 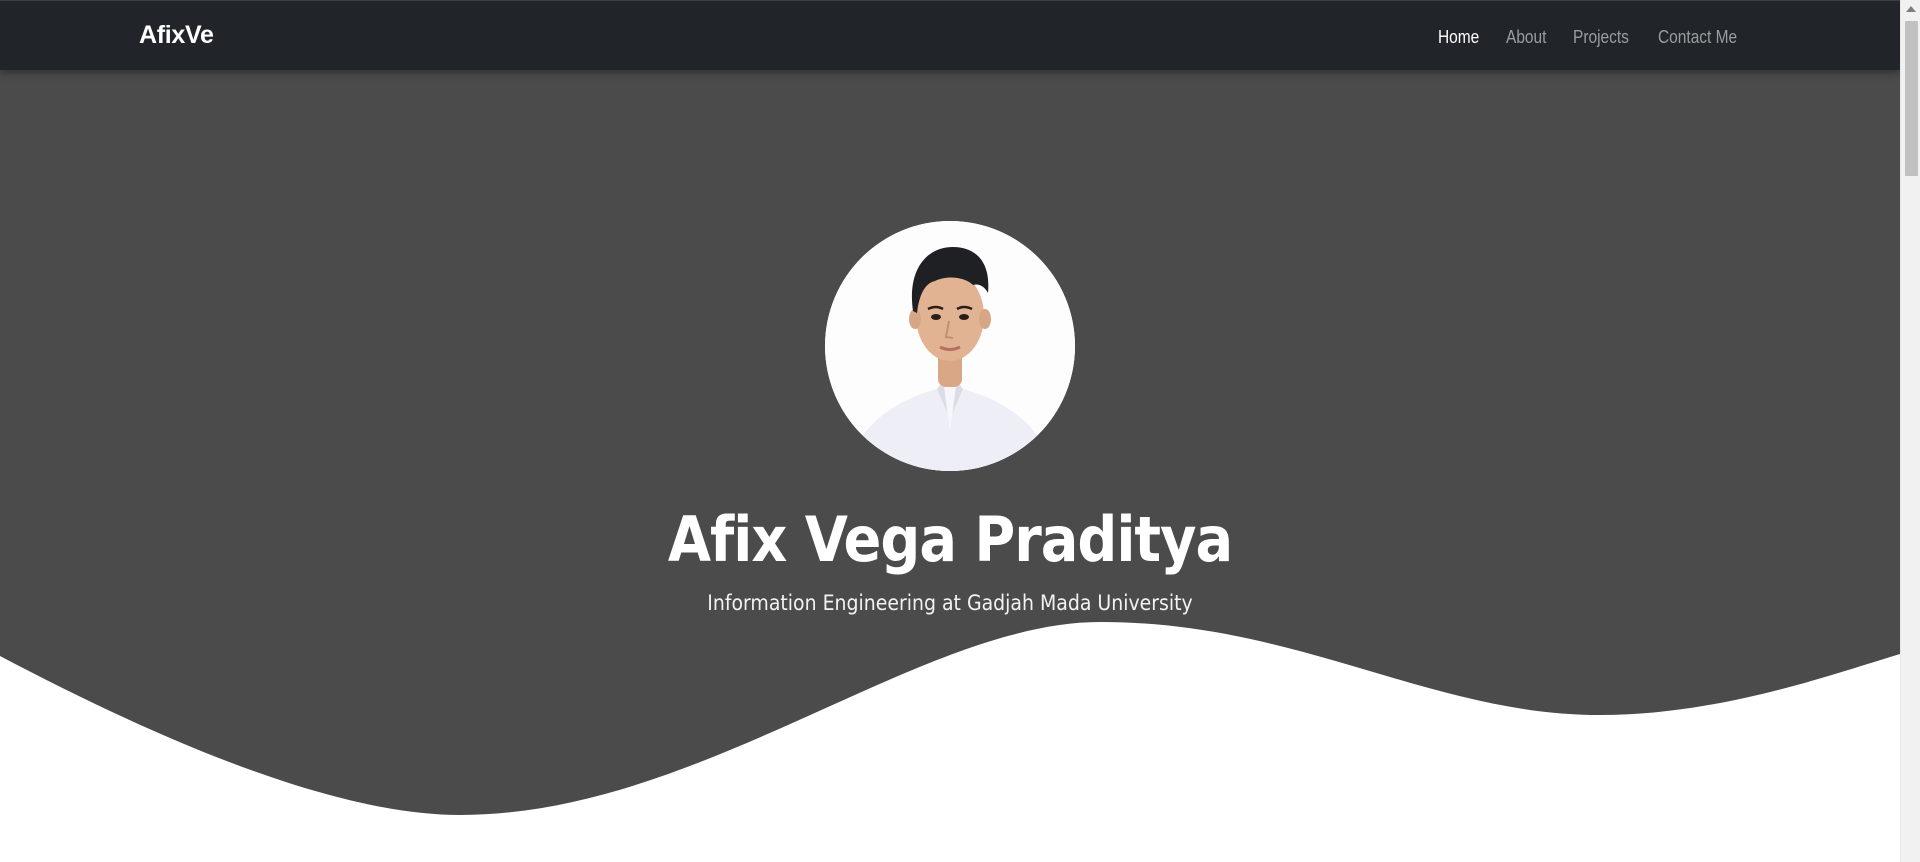 What do you see at coordinates (950, 35) in the screenshot?
I see `navbar: AfixVe Home About Projects Contact Me` at bounding box center [950, 35].